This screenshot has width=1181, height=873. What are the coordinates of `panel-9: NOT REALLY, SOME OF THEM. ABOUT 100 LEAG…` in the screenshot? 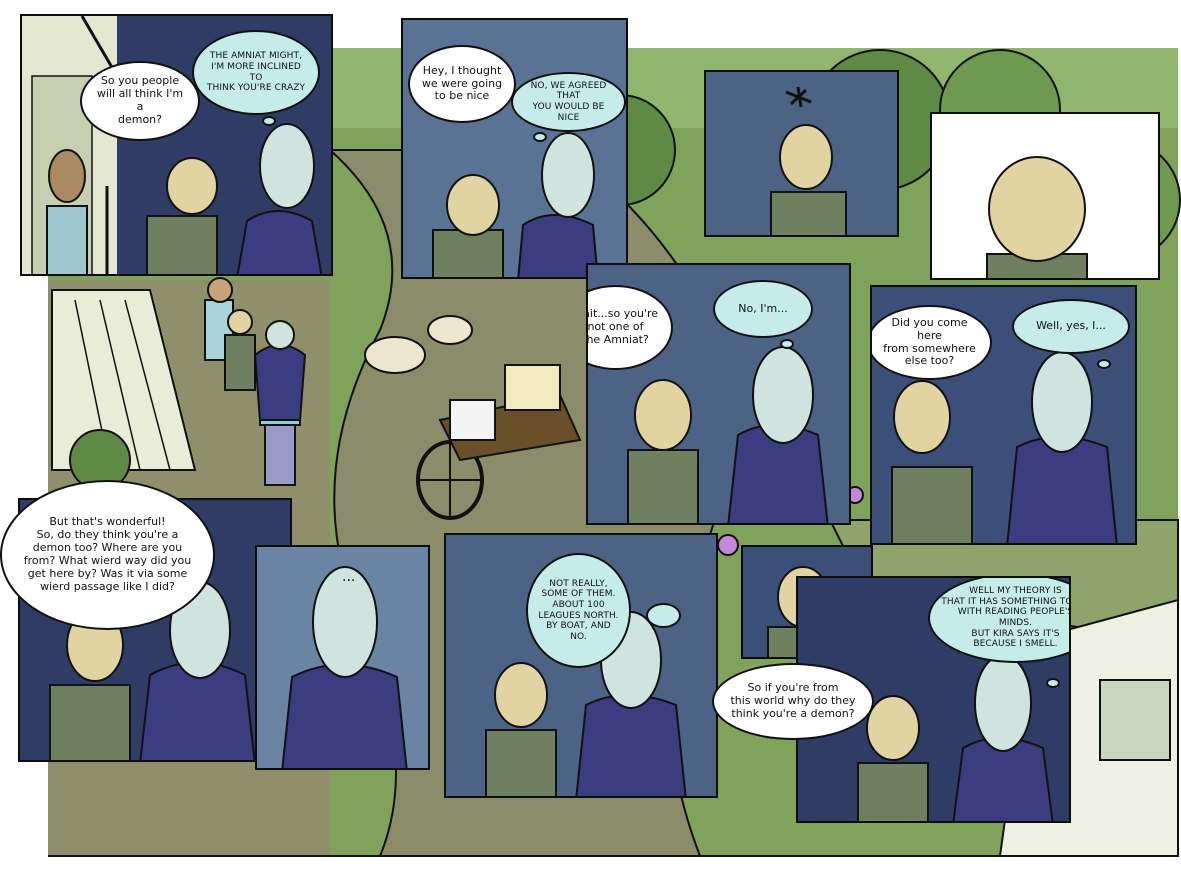 It's located at (581, 665).